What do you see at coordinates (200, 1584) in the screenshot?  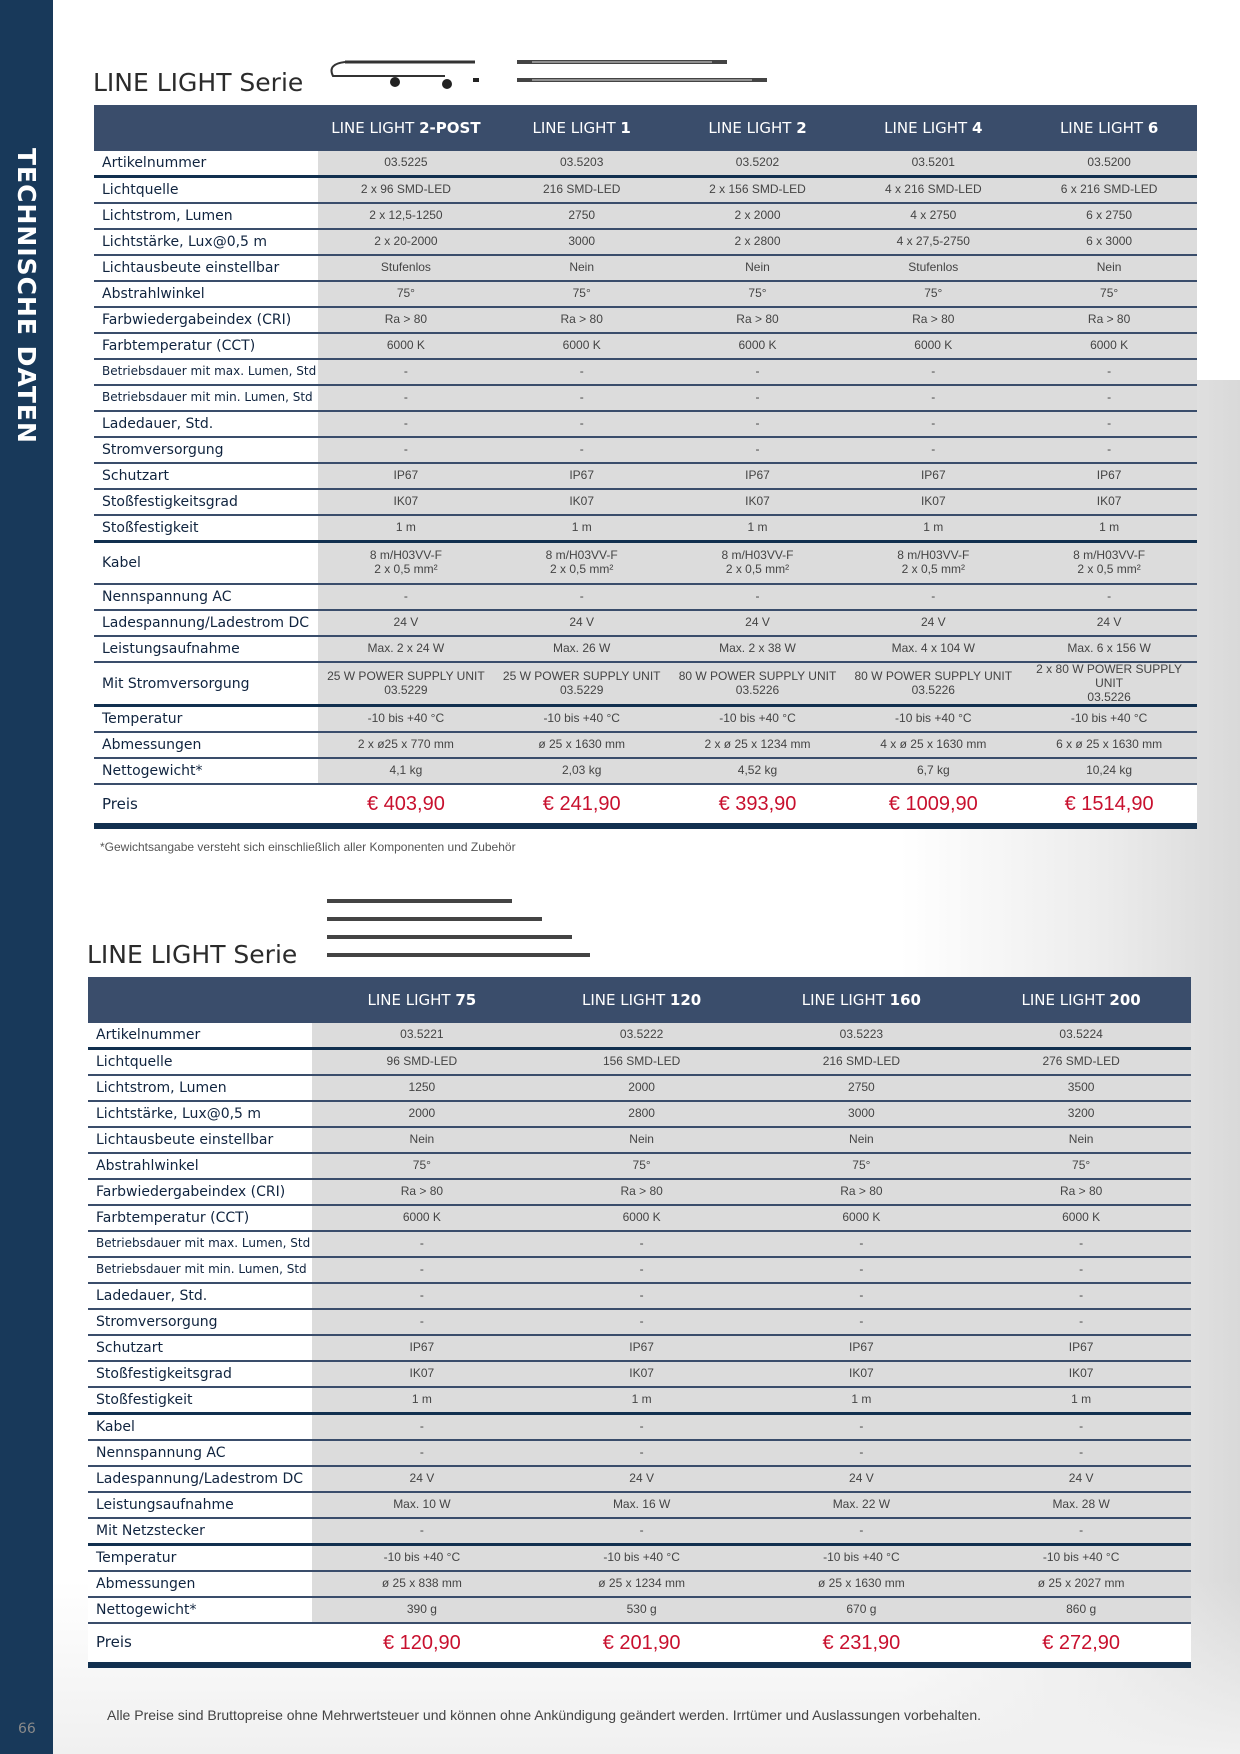 I see `row-label: Abmessungen` at bounding box center [200, 1584].